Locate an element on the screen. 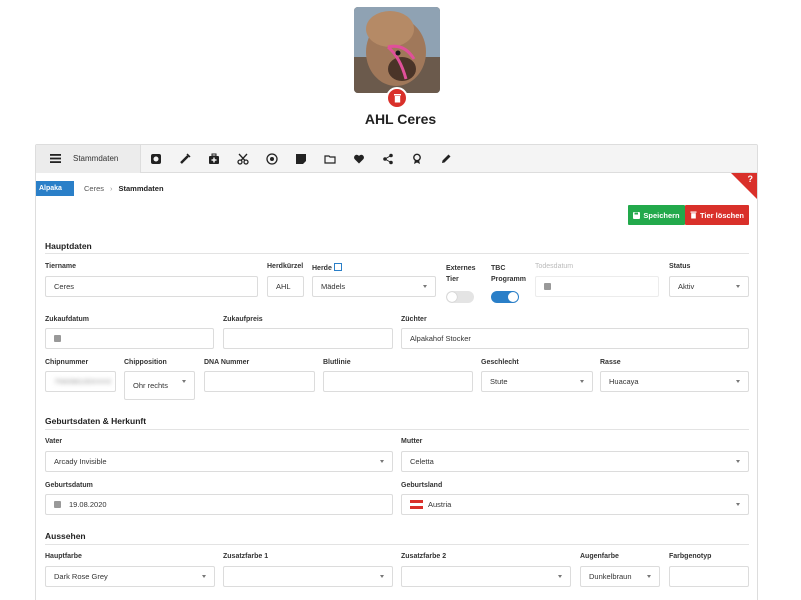 This screenshot has width=801, height=600. austria-flag-icon is located at coordinates (416, 504).